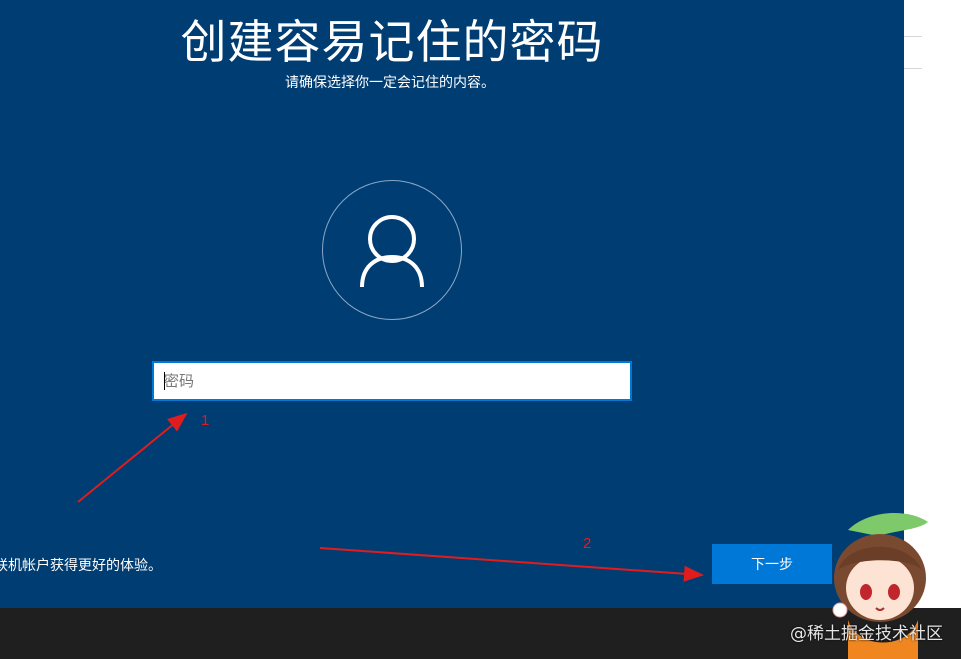 This screenshot has width=961, height=659. What do you see at coordinates (866, 634) in the screenshot?
I see `watermark: @稀土掘金技术社区` at bounding box center [866, 634].